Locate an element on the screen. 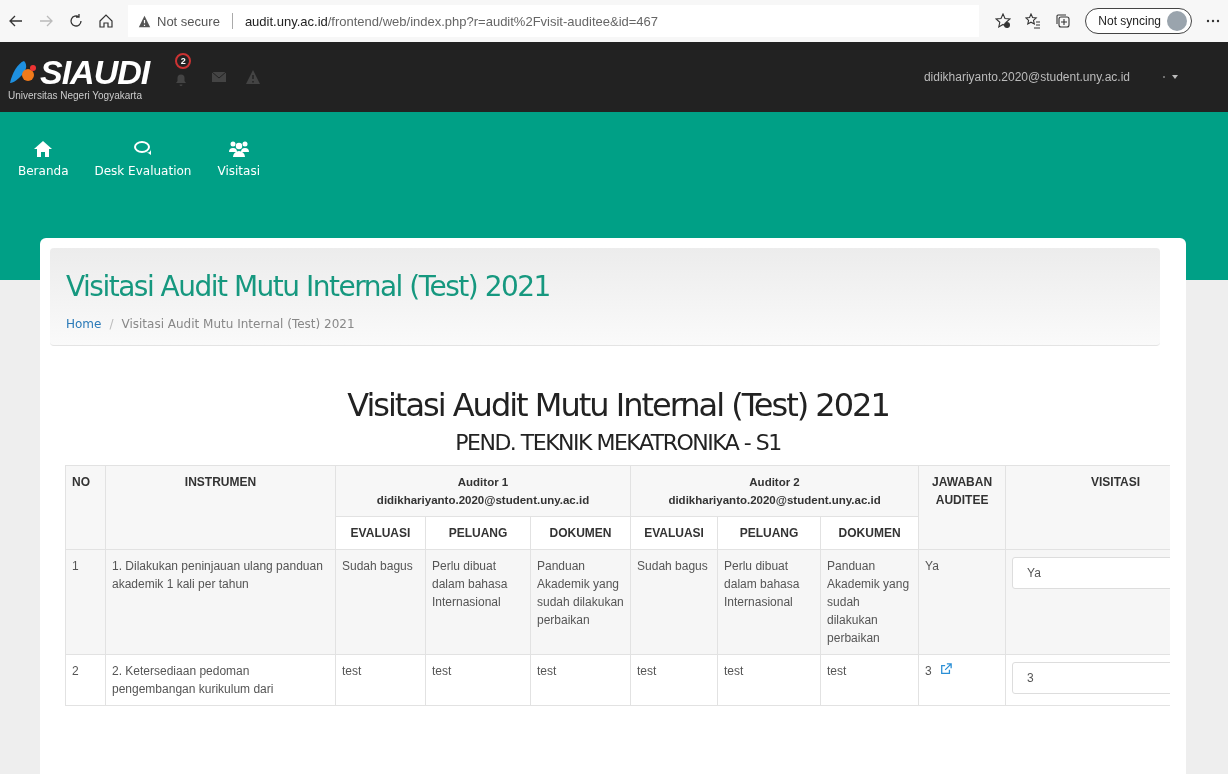  avatar-icon is located at coordinates (1177, 21).